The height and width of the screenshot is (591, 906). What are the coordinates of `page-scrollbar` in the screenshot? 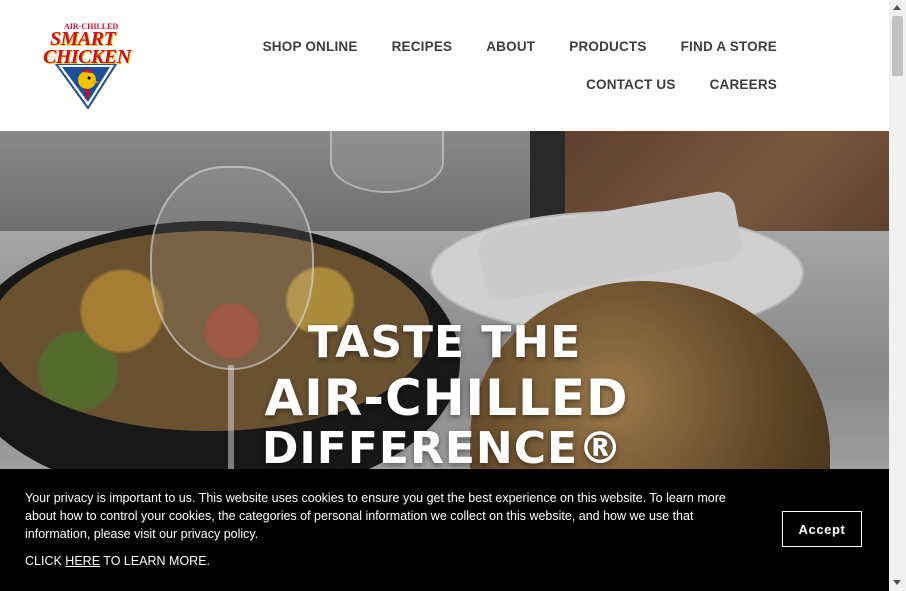 It's located at (897, 295).